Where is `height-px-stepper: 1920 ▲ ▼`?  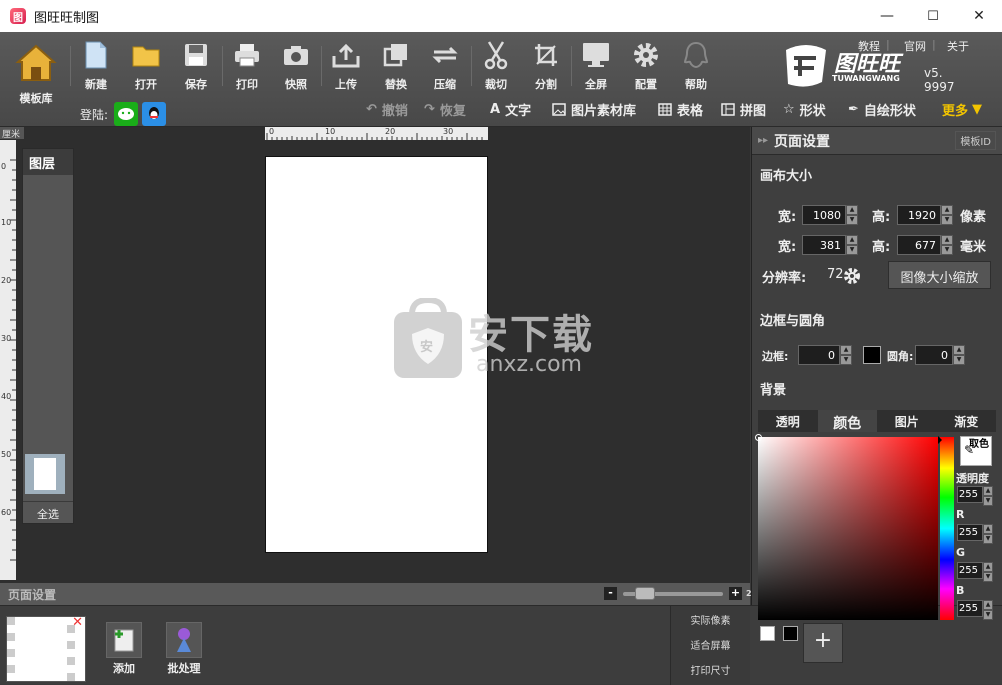 height-px-stepper: 1920 ▲ ▼ is located at coordinates (925, 215).